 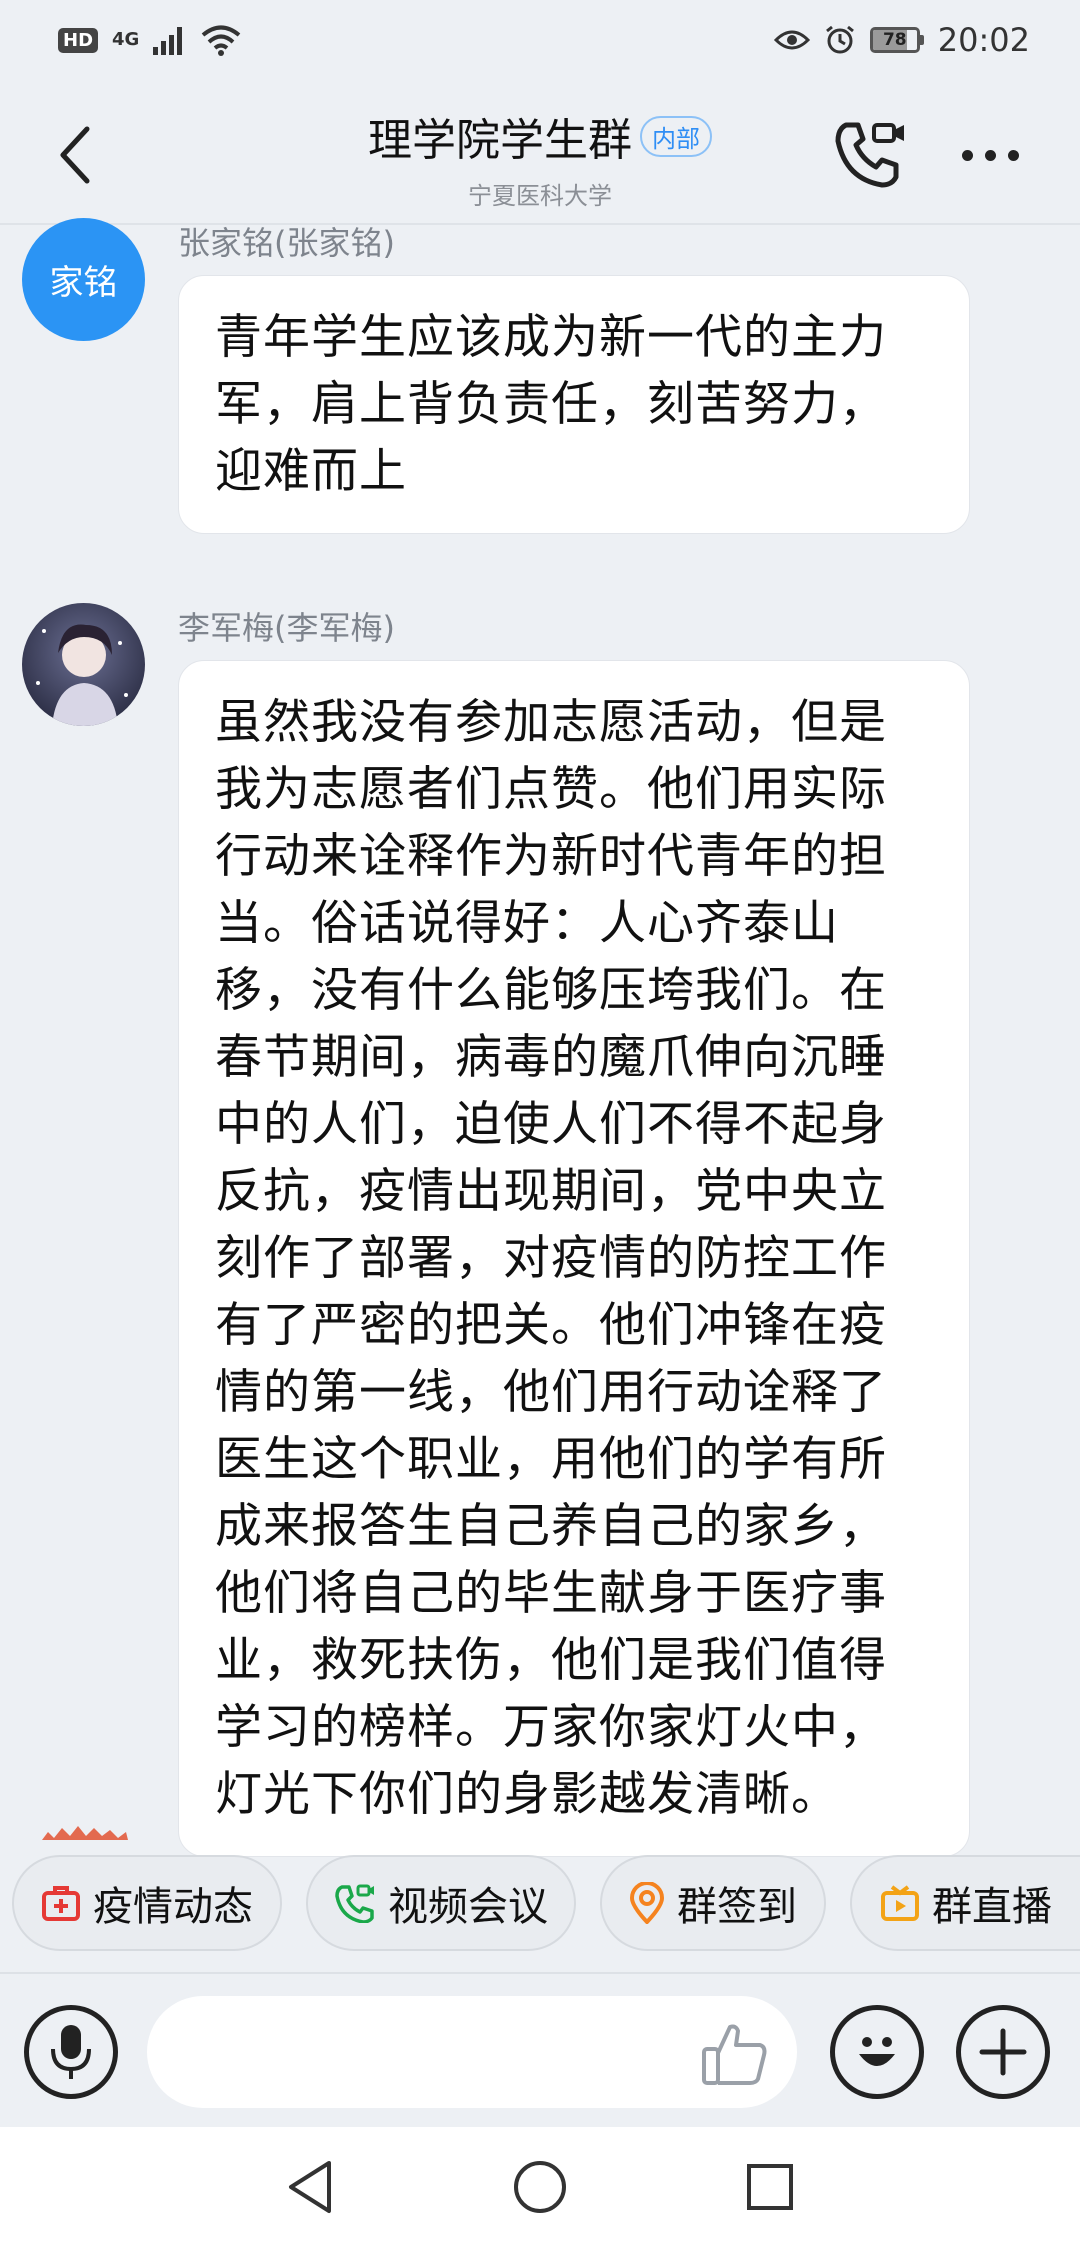 What do you see at coordinates (355, 1903) in the screenshot?
I see `video-call-icon` at bounding box center [355, 1903].